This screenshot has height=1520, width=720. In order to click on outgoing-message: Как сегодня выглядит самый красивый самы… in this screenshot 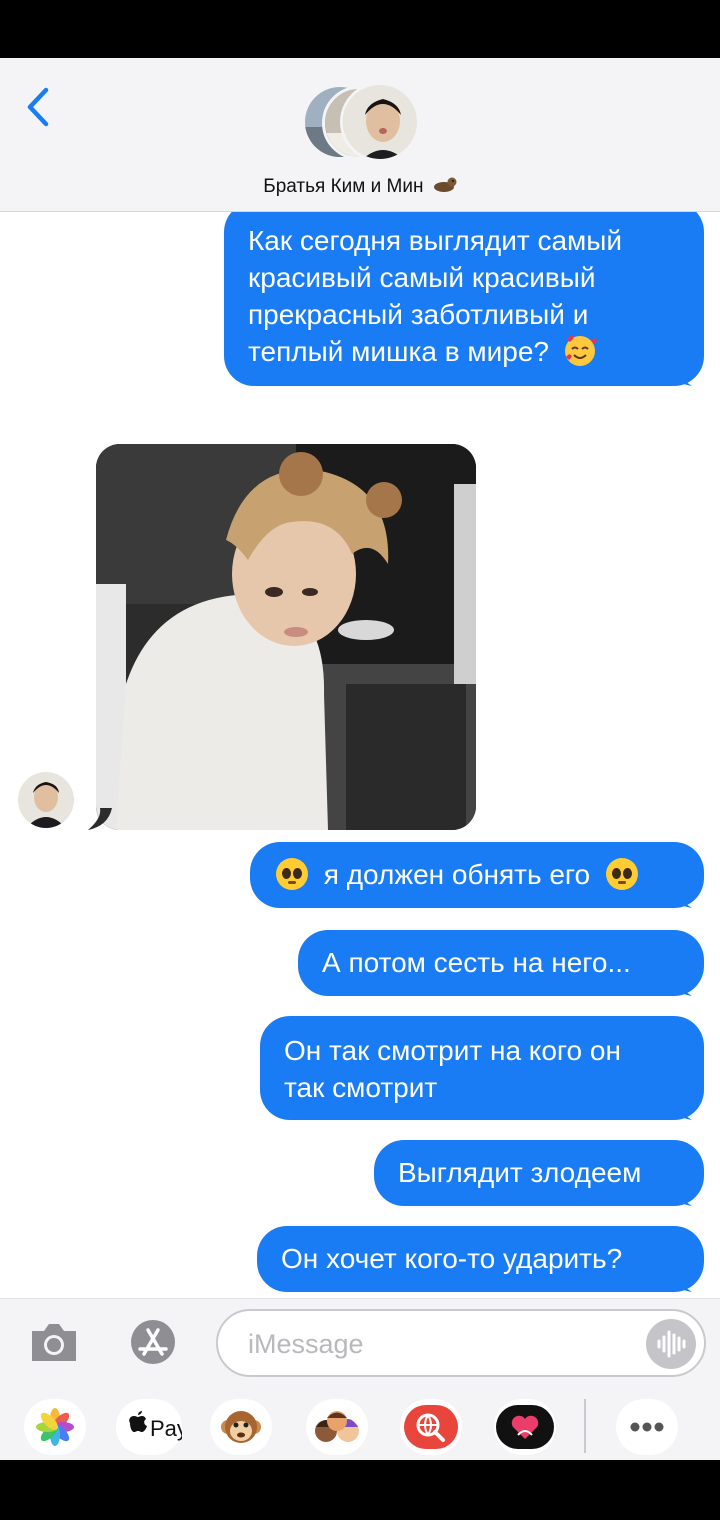, I will do `click(464, 299)`.